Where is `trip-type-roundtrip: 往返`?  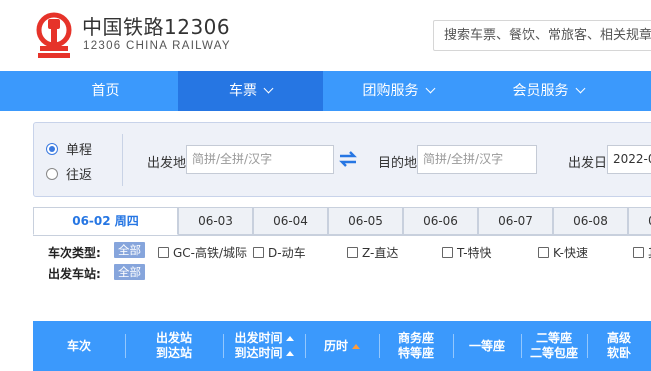
trip-type-roundtrip: 往返 is located at coordinates (69, 173).